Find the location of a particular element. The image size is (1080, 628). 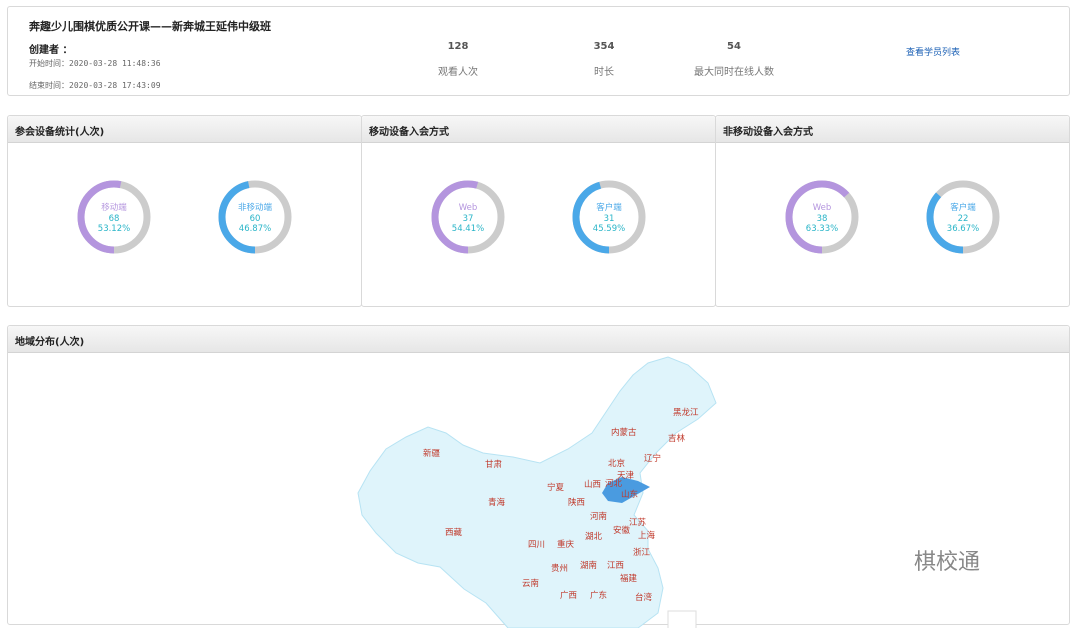

province-label: 内蒙古 is located at coordinates (624, 432).